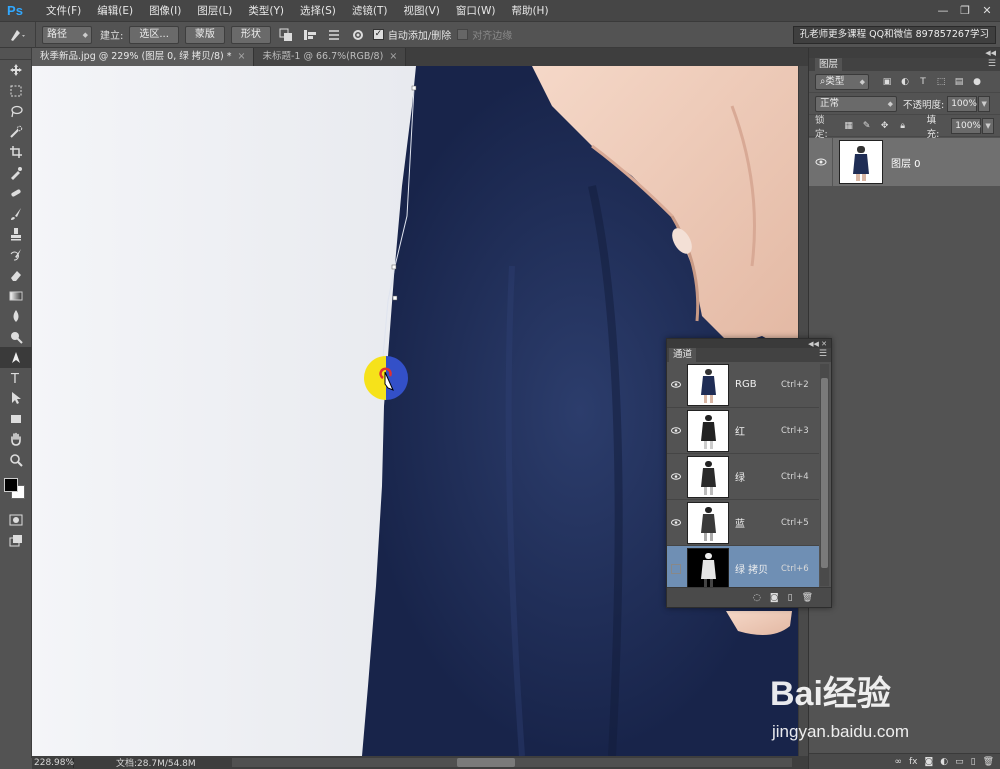 The height and width of the screenshot is (769, 1000). What do you see at coordinates (16, 439) in the screenshot?
I see `hand-tool-icon` at bounding box center [16, 439].